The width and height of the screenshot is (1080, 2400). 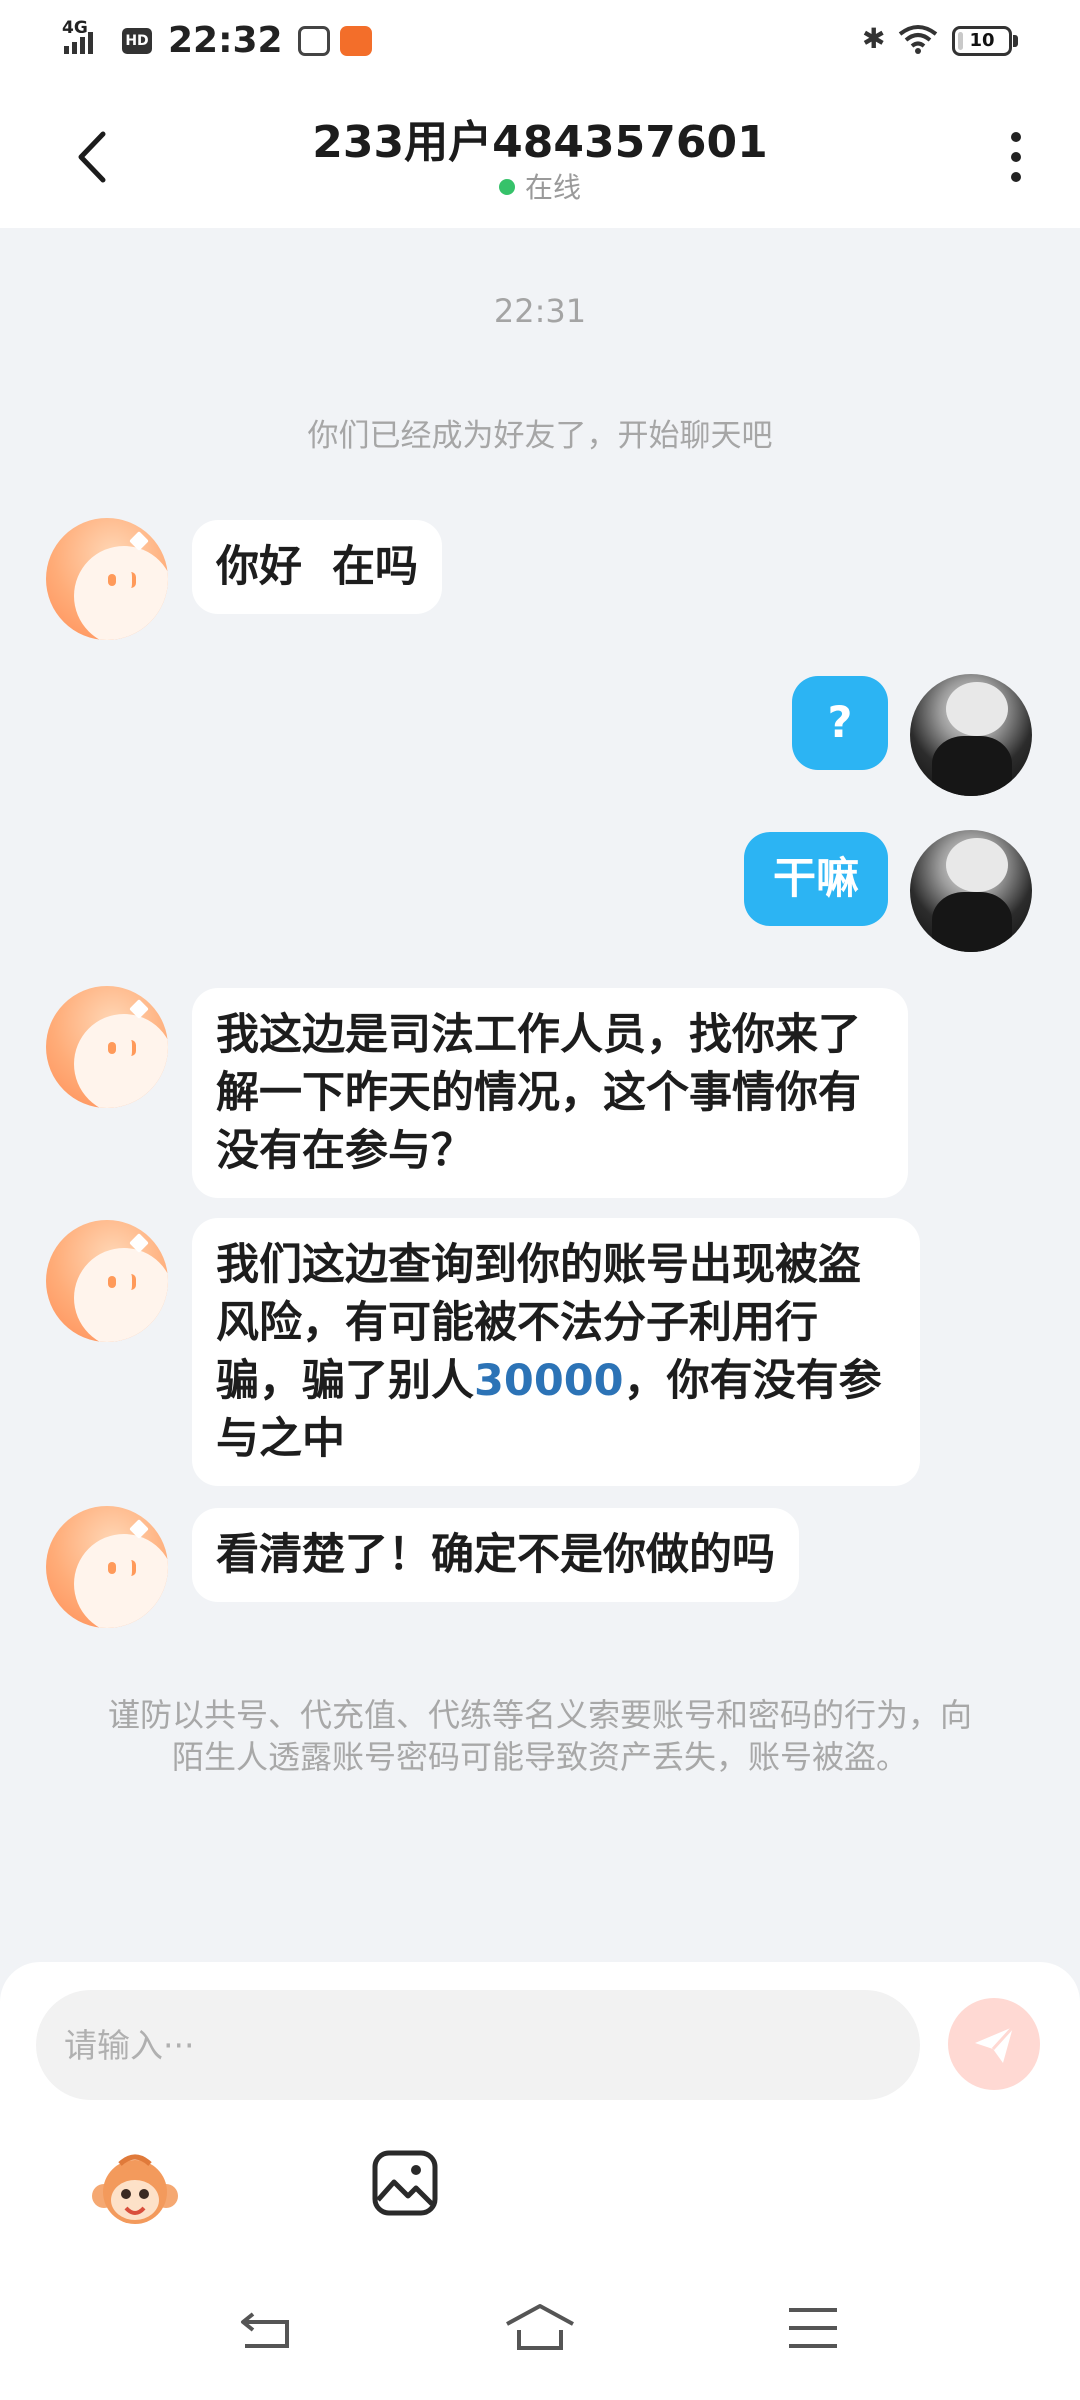 I want to click on bluetooth-icon: ✱, so click(x=874, y=38).